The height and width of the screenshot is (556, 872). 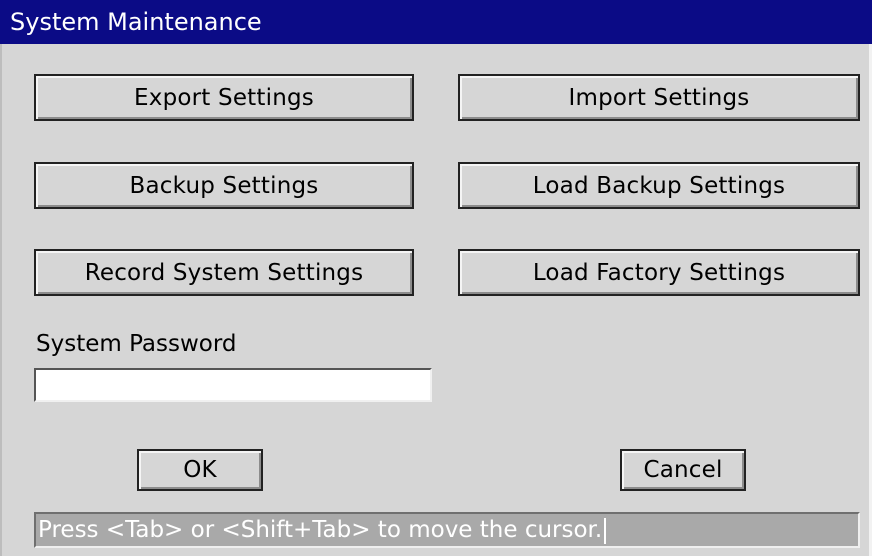 I want to click on window-frame-left, so click(x=1, y=300).